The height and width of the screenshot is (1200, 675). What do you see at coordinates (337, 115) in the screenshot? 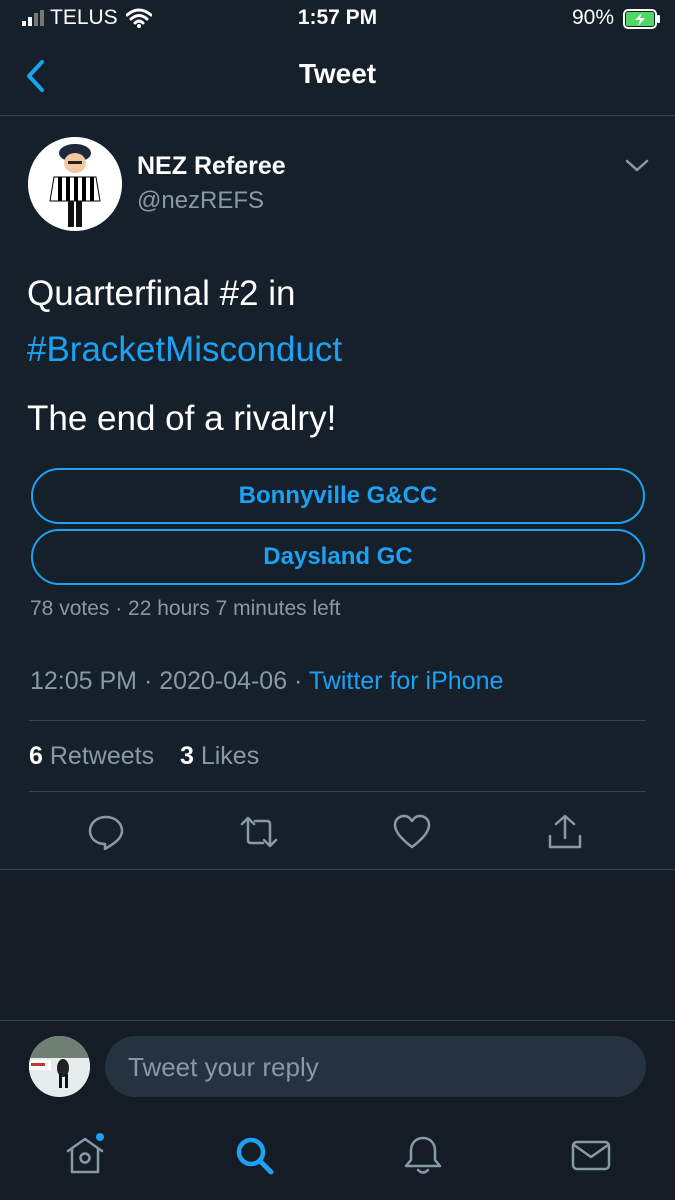
I see `nav-divider` at bounding box center [337, 115].